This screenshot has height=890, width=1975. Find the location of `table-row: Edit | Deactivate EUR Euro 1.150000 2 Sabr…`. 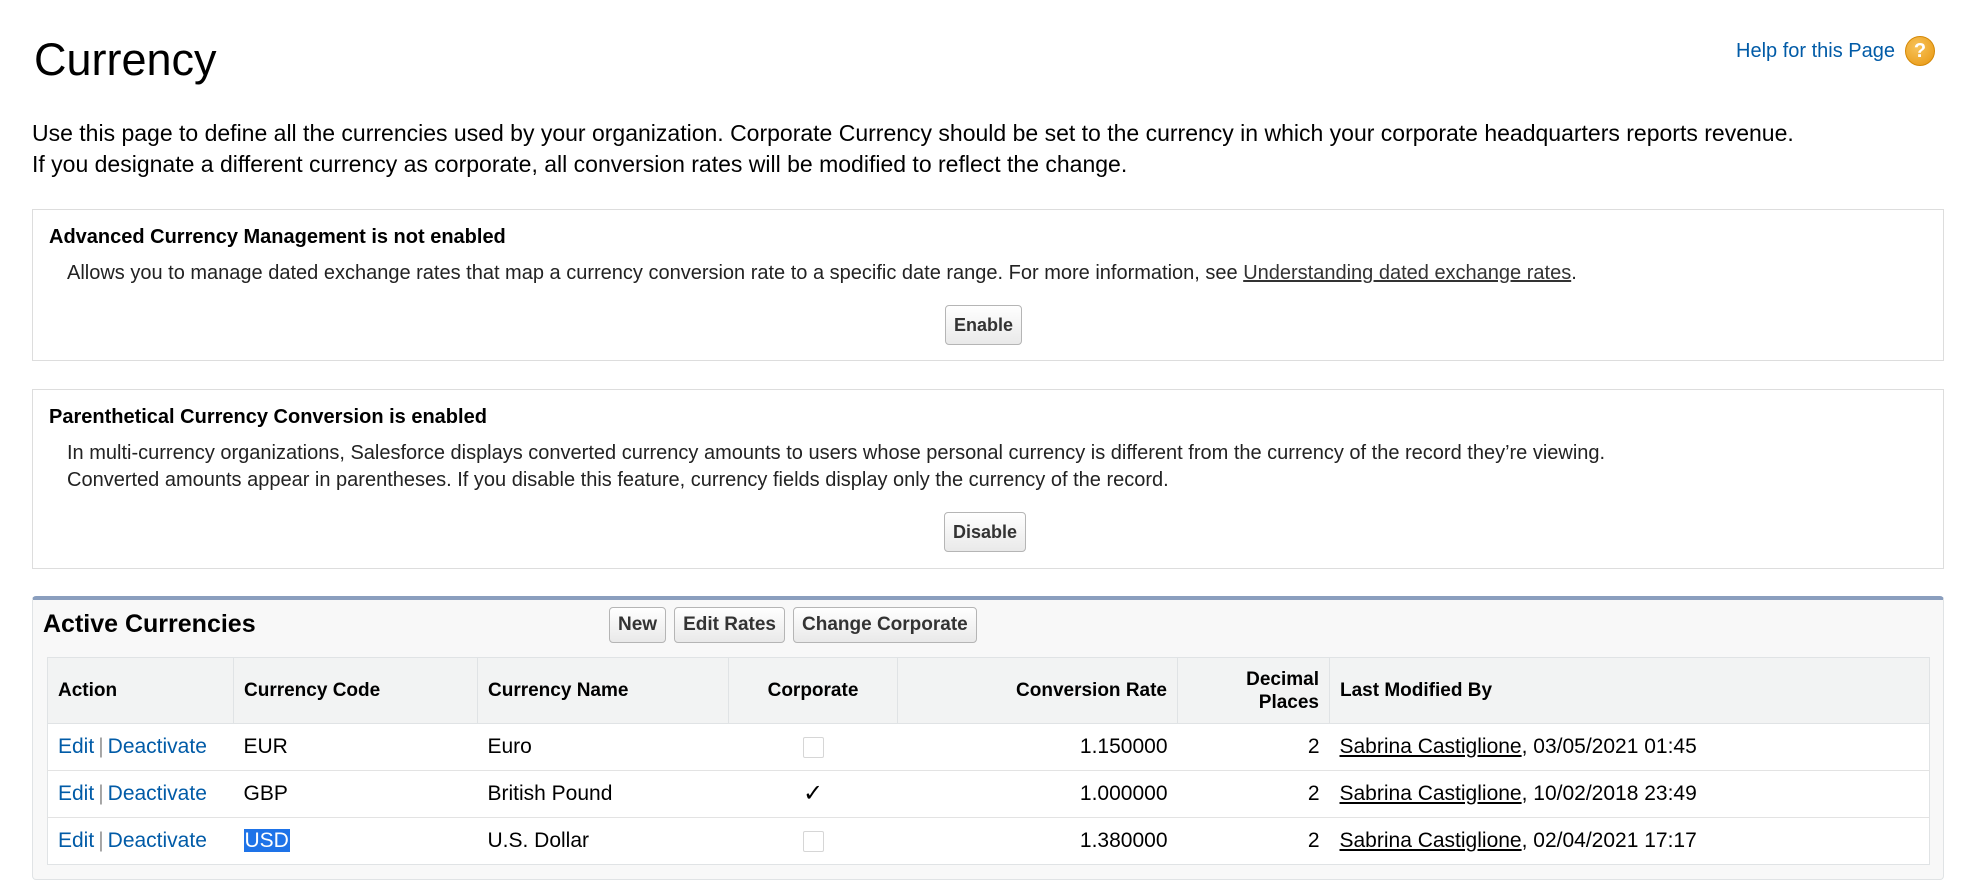

table-row: Edit | Deactivate EUR Euro 1.150000 2 Sabr… is located at coordinates (988, 747).